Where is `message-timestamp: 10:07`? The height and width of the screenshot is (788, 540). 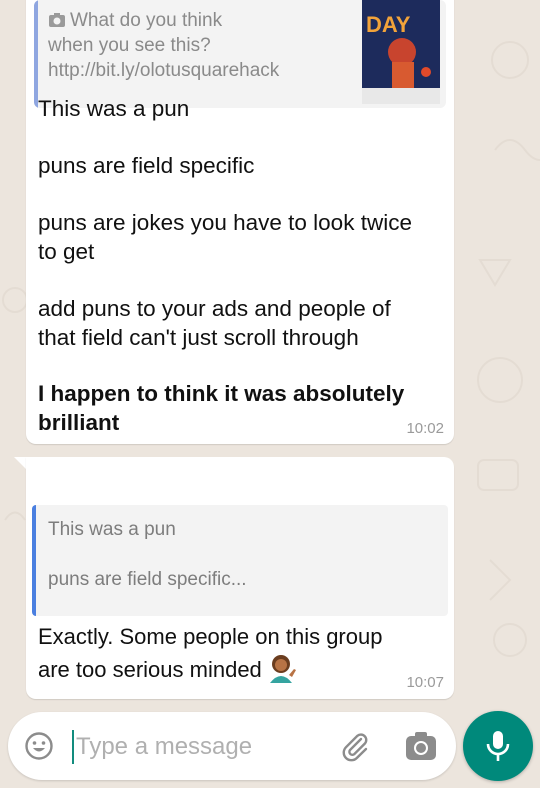 message-timestamp: 10:07 is located at coordinates (425, 682).